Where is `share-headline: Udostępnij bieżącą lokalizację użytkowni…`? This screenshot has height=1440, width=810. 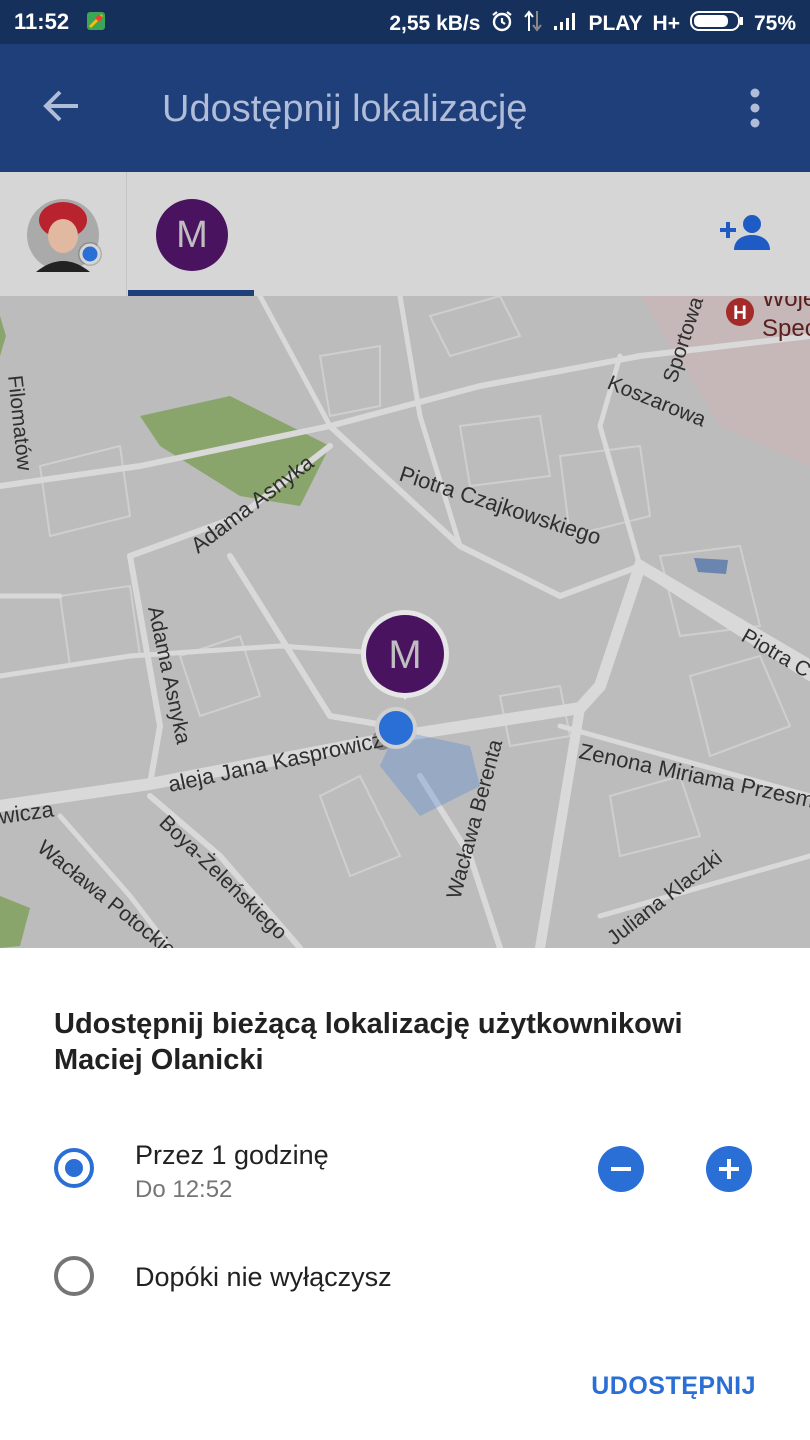
share-headline: Udostępnij bieżącą lokalizację użytkowni… is located at coordinates (368, 1042).